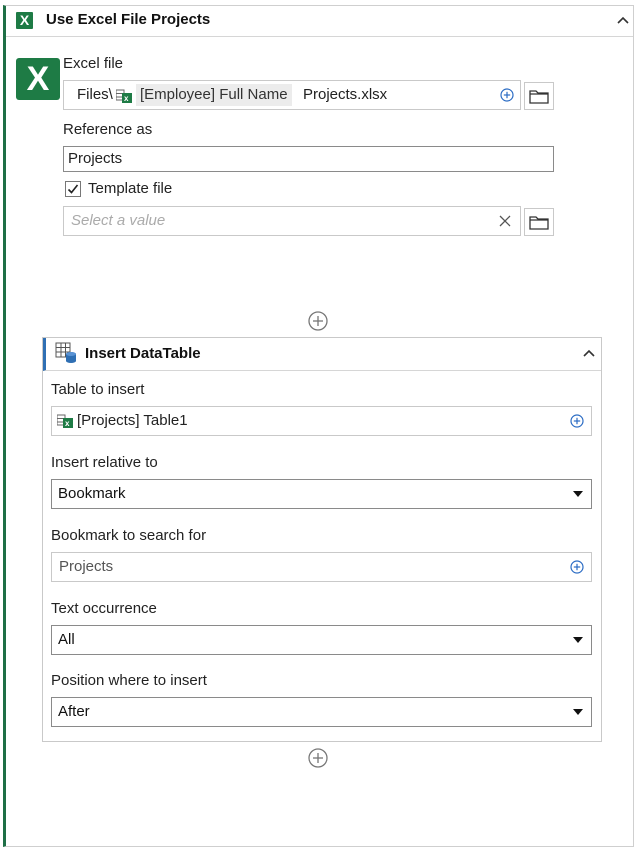 This screenshot has width=638, height=848. What do you see at coordinates (214, 95) in the screenshot?
I see `employee-full-name-chip: [Employee] Full Name` at bounding box center [214, 95].